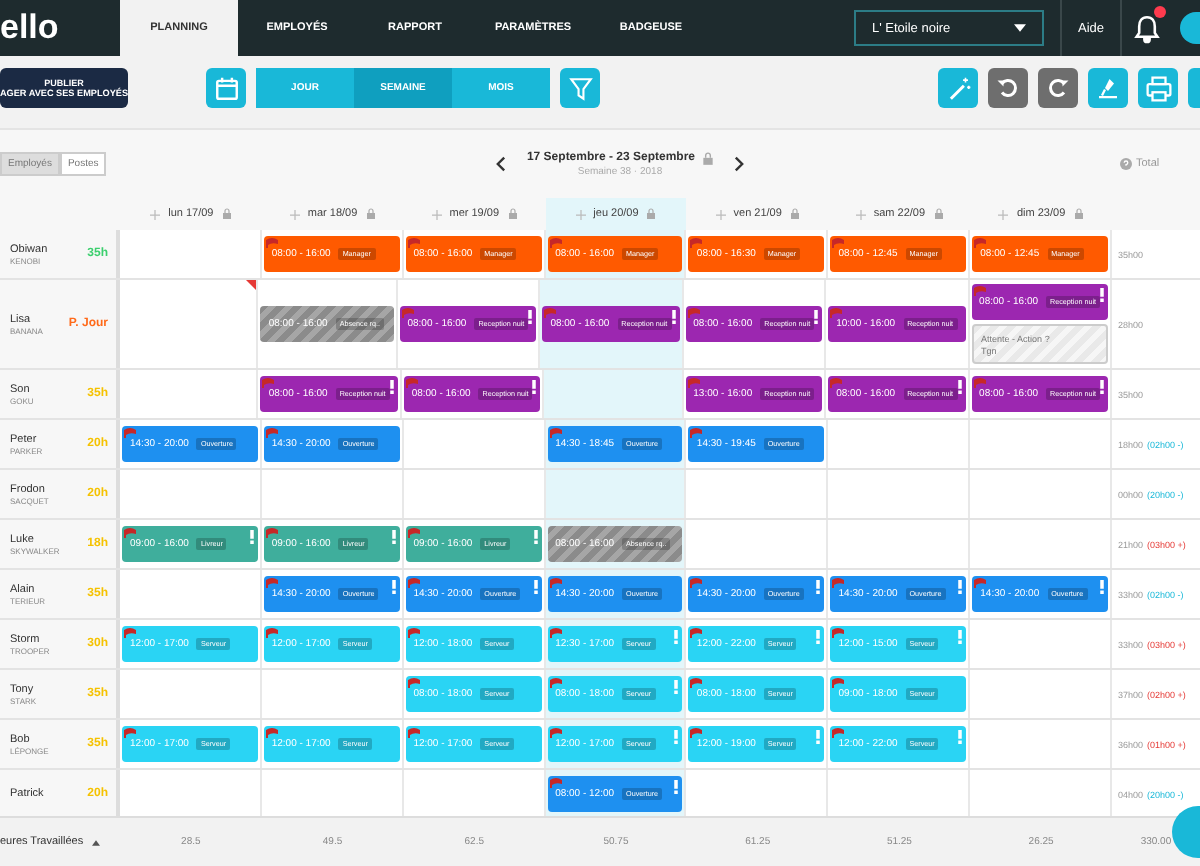  What do you see at coordinates (1126, 164) in the screenshot?
I see `help-icon` at bounding box center [1126, 164].